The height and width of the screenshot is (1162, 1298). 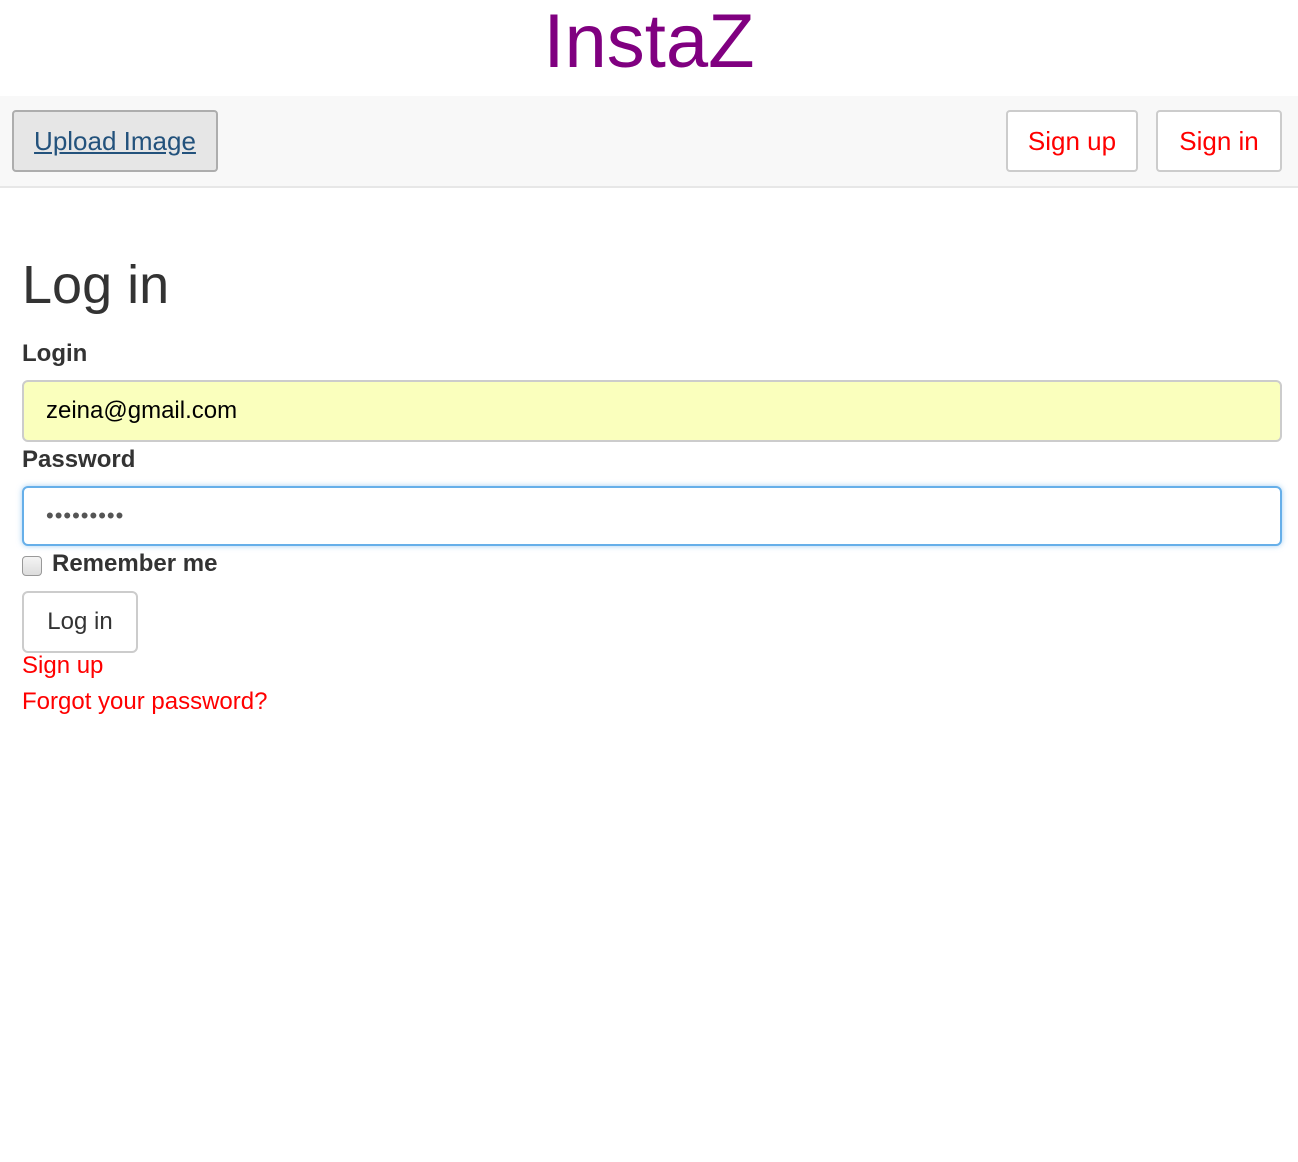 I want to click on login-email-field: zeina@gmail.com, so click(x=652, y=411).